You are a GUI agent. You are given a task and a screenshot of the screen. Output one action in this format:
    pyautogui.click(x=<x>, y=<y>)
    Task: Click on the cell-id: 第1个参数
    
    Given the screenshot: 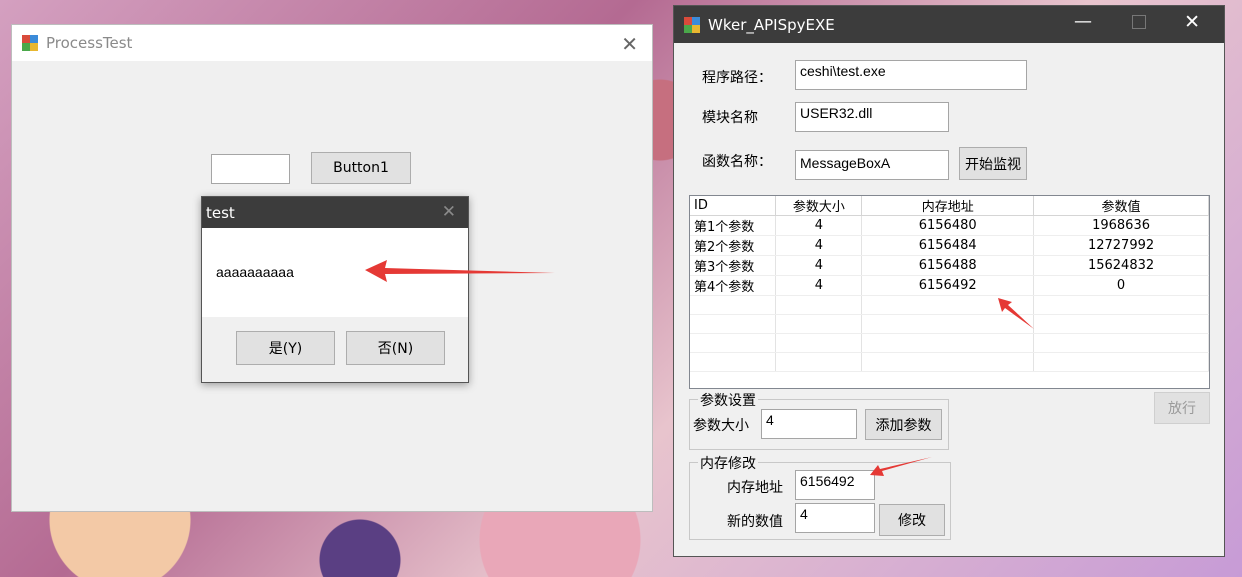 What is the action you would take?
    pyautogui.click(x=733, y=225)
    